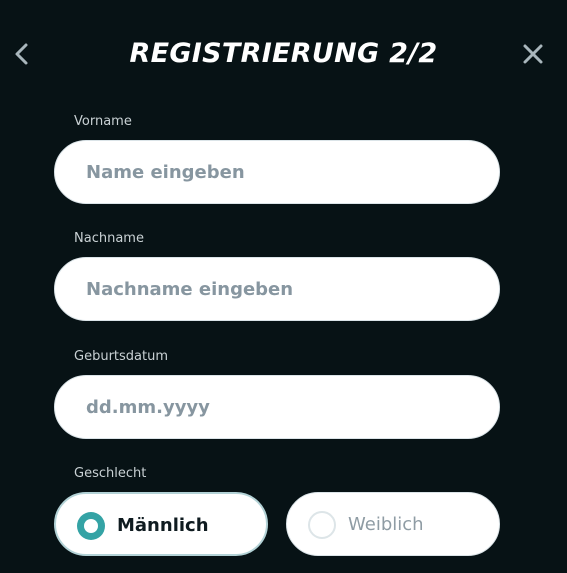  I want to click on gender-option-female: Weiblich, so click(393, 524).